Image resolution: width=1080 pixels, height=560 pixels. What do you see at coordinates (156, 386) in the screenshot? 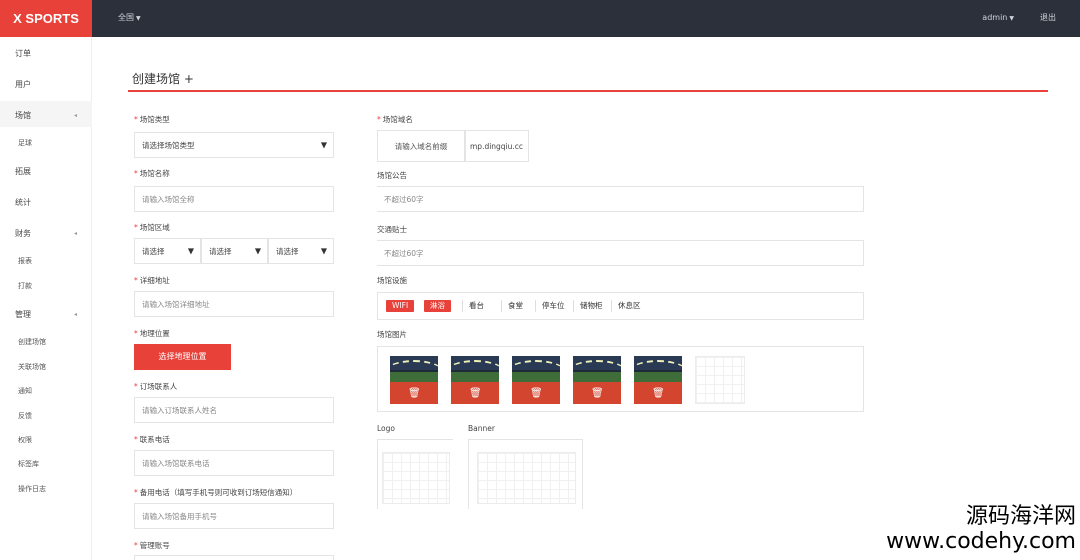
I see `contact-label: * 订场联系人` at bounding box center [156, 386].